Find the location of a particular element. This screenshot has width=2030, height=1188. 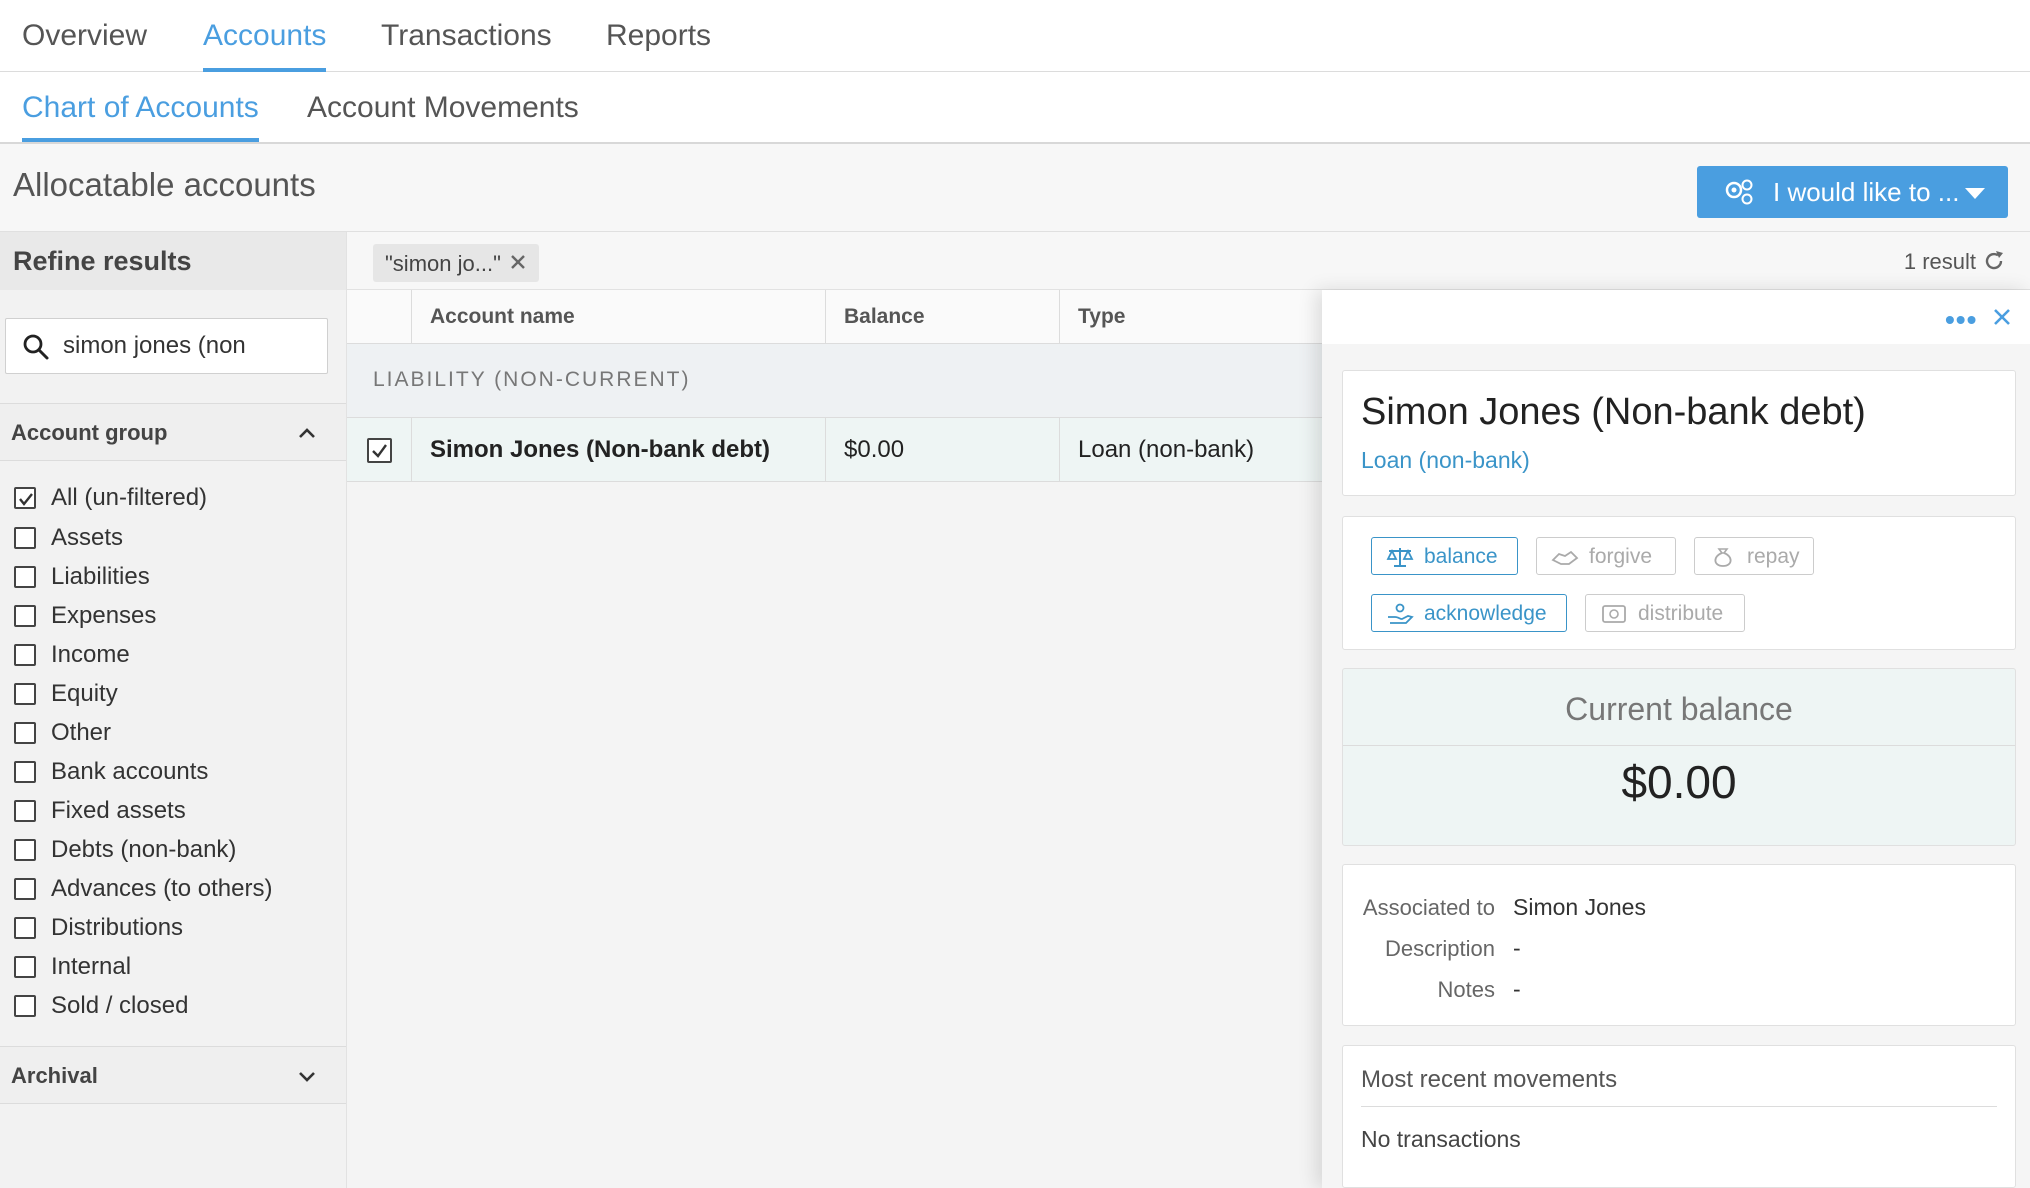

current-balance-label: Current balance is located at coordinates (1679, 709).